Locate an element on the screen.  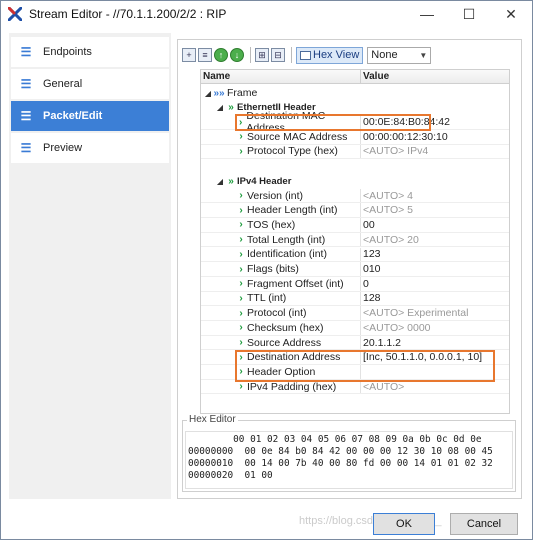
field-name-cell: › Flags (bits) is located at coordinates (281, 269).